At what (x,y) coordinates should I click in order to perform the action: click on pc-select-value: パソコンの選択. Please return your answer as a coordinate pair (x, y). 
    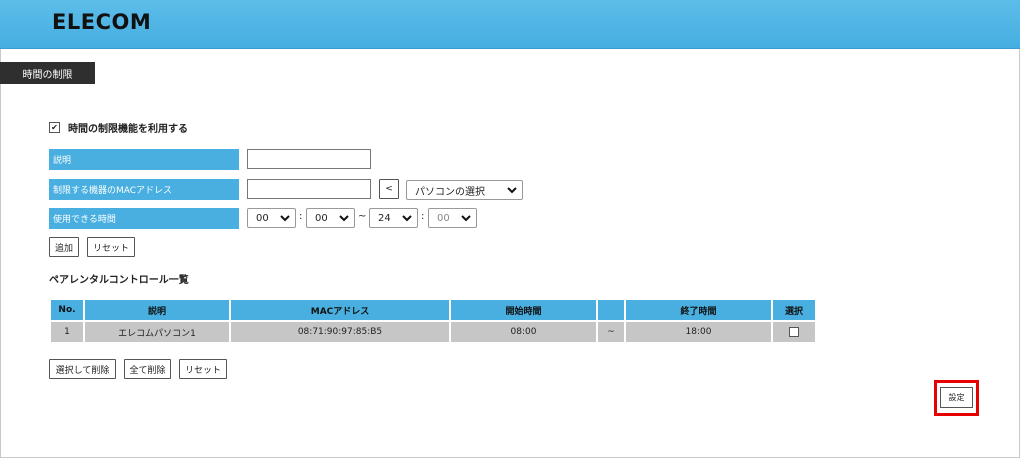
    Looking at the image, I should click on (450, 192).